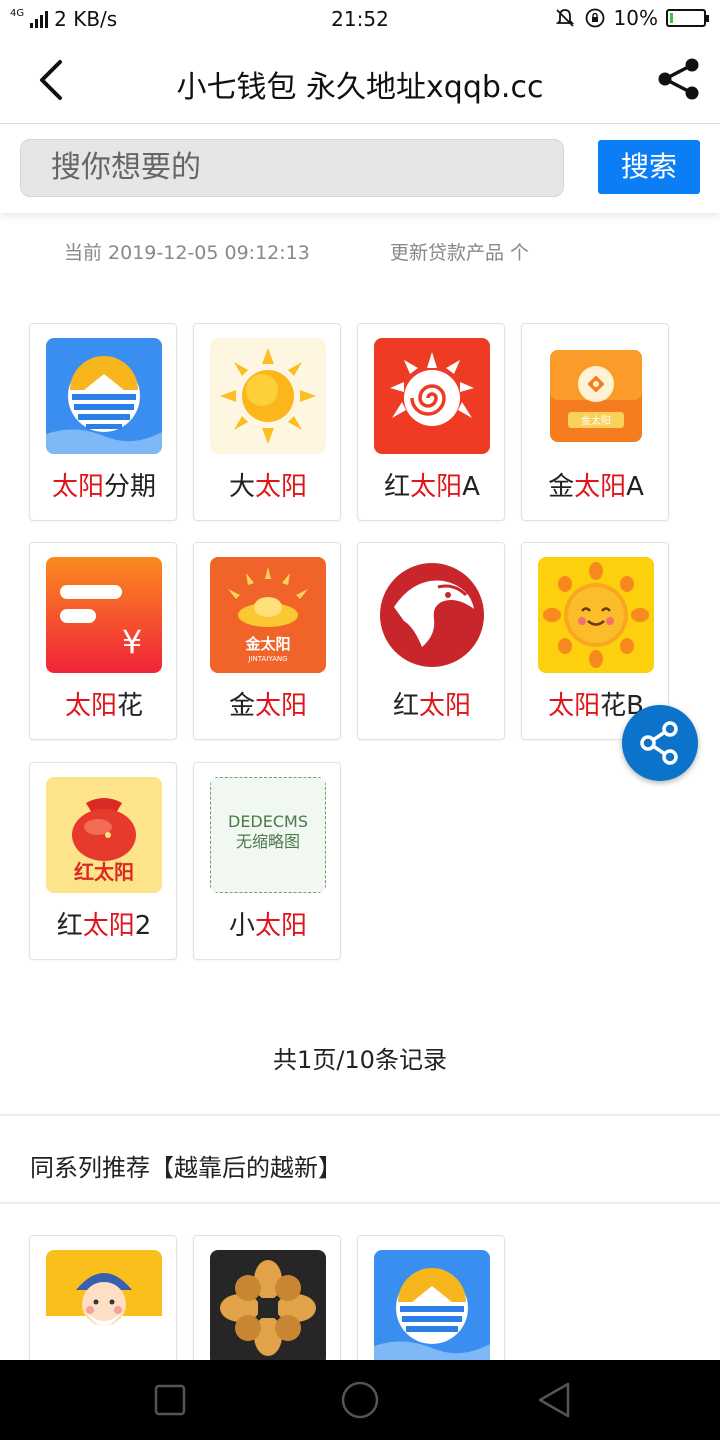 Image resolution: width=720 pixels, height=1440 pixels. I want to click on product-card: 太阳分期, so click(103, 422).